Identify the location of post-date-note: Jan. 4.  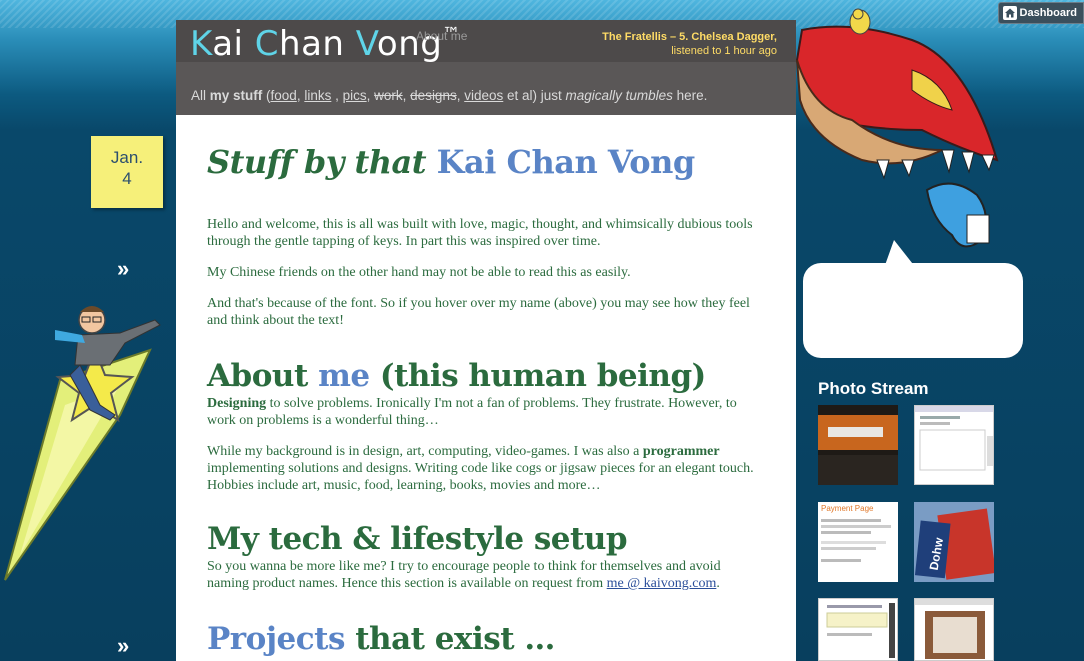
(127, 172).